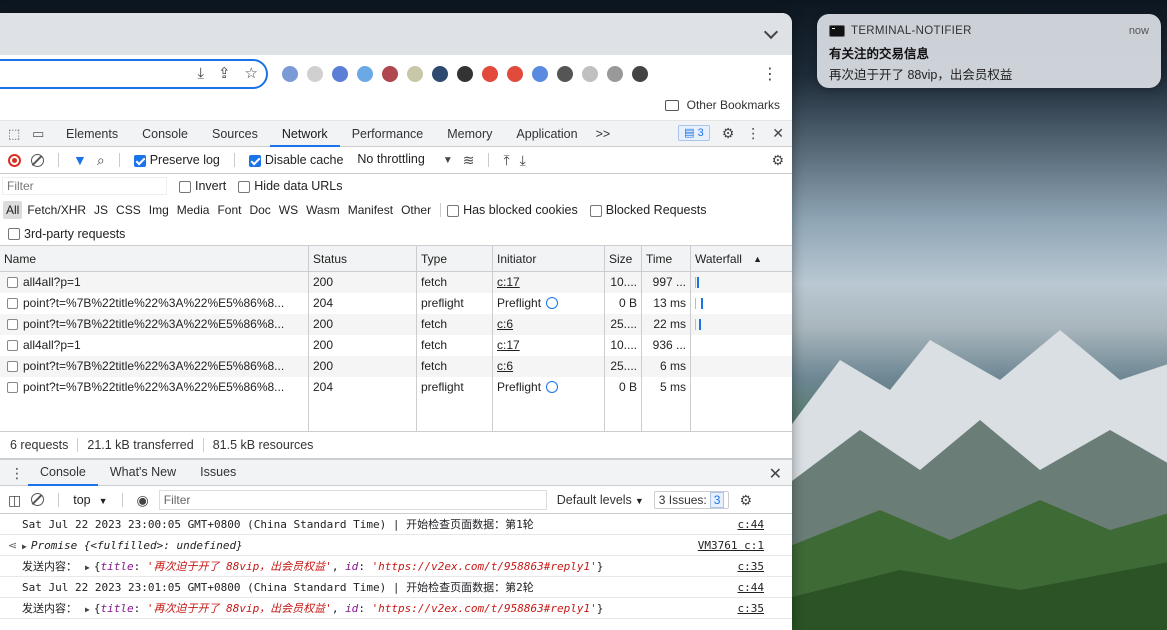  I want to click on tab-application: Application, so click(546, 134).